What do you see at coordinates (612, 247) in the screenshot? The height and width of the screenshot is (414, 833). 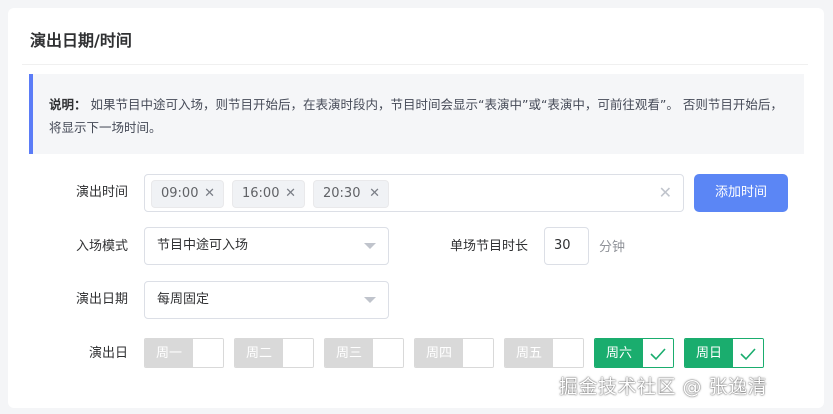 I see `duration-unit: 分钟` at bounding box center [612, 247].